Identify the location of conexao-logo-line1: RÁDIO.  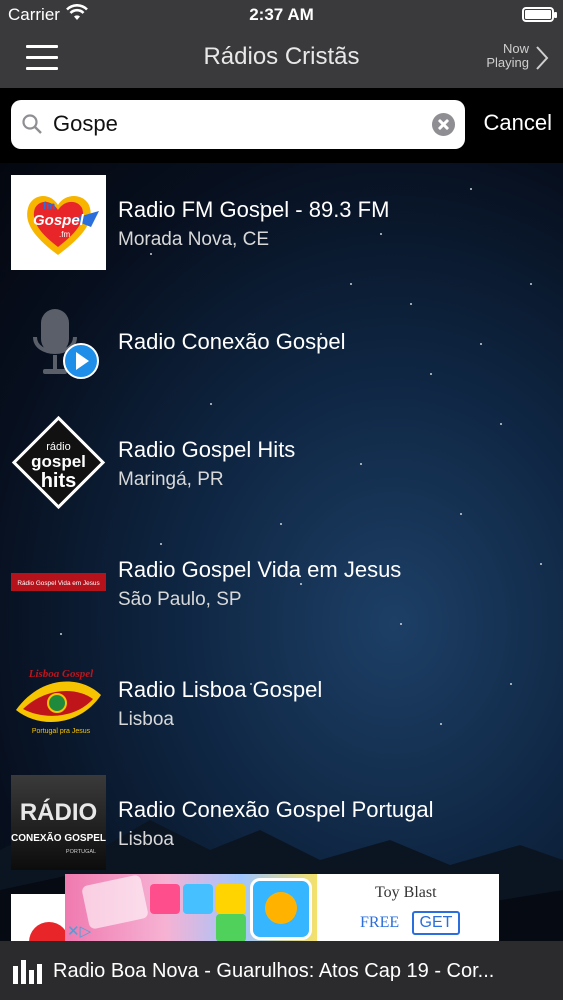
(58, 812).